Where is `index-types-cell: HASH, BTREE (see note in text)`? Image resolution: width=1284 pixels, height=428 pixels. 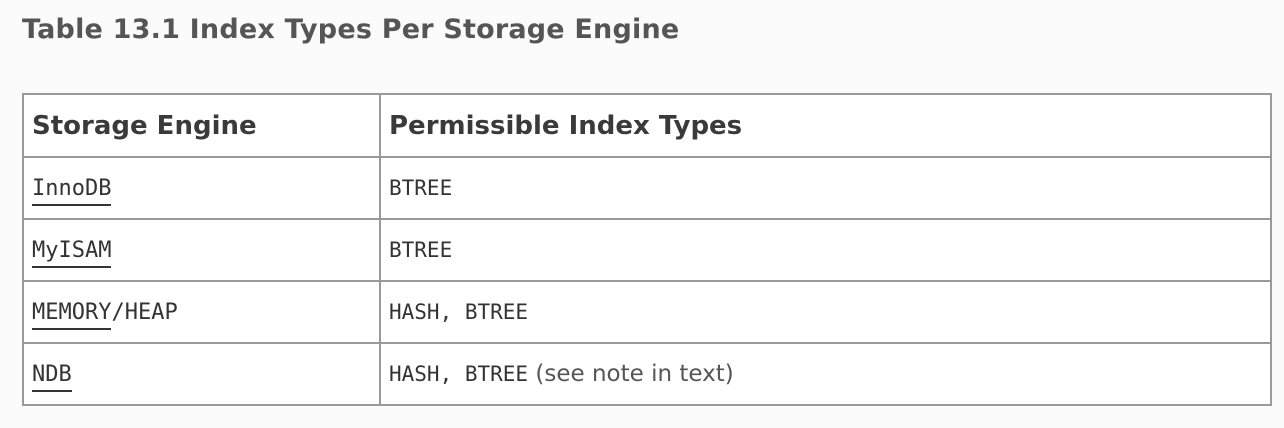
index-types-cell: HASH, BTREE (see note in text) is located at coordinates (825, 374).